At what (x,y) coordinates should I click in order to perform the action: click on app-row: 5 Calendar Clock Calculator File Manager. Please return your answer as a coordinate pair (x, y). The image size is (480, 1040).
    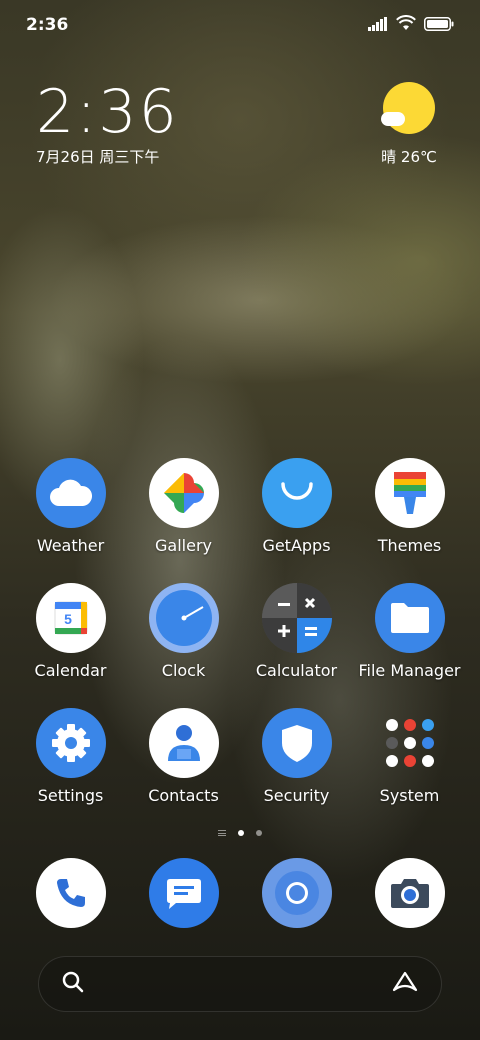
    Looking at the image, I should click on (240, 645).